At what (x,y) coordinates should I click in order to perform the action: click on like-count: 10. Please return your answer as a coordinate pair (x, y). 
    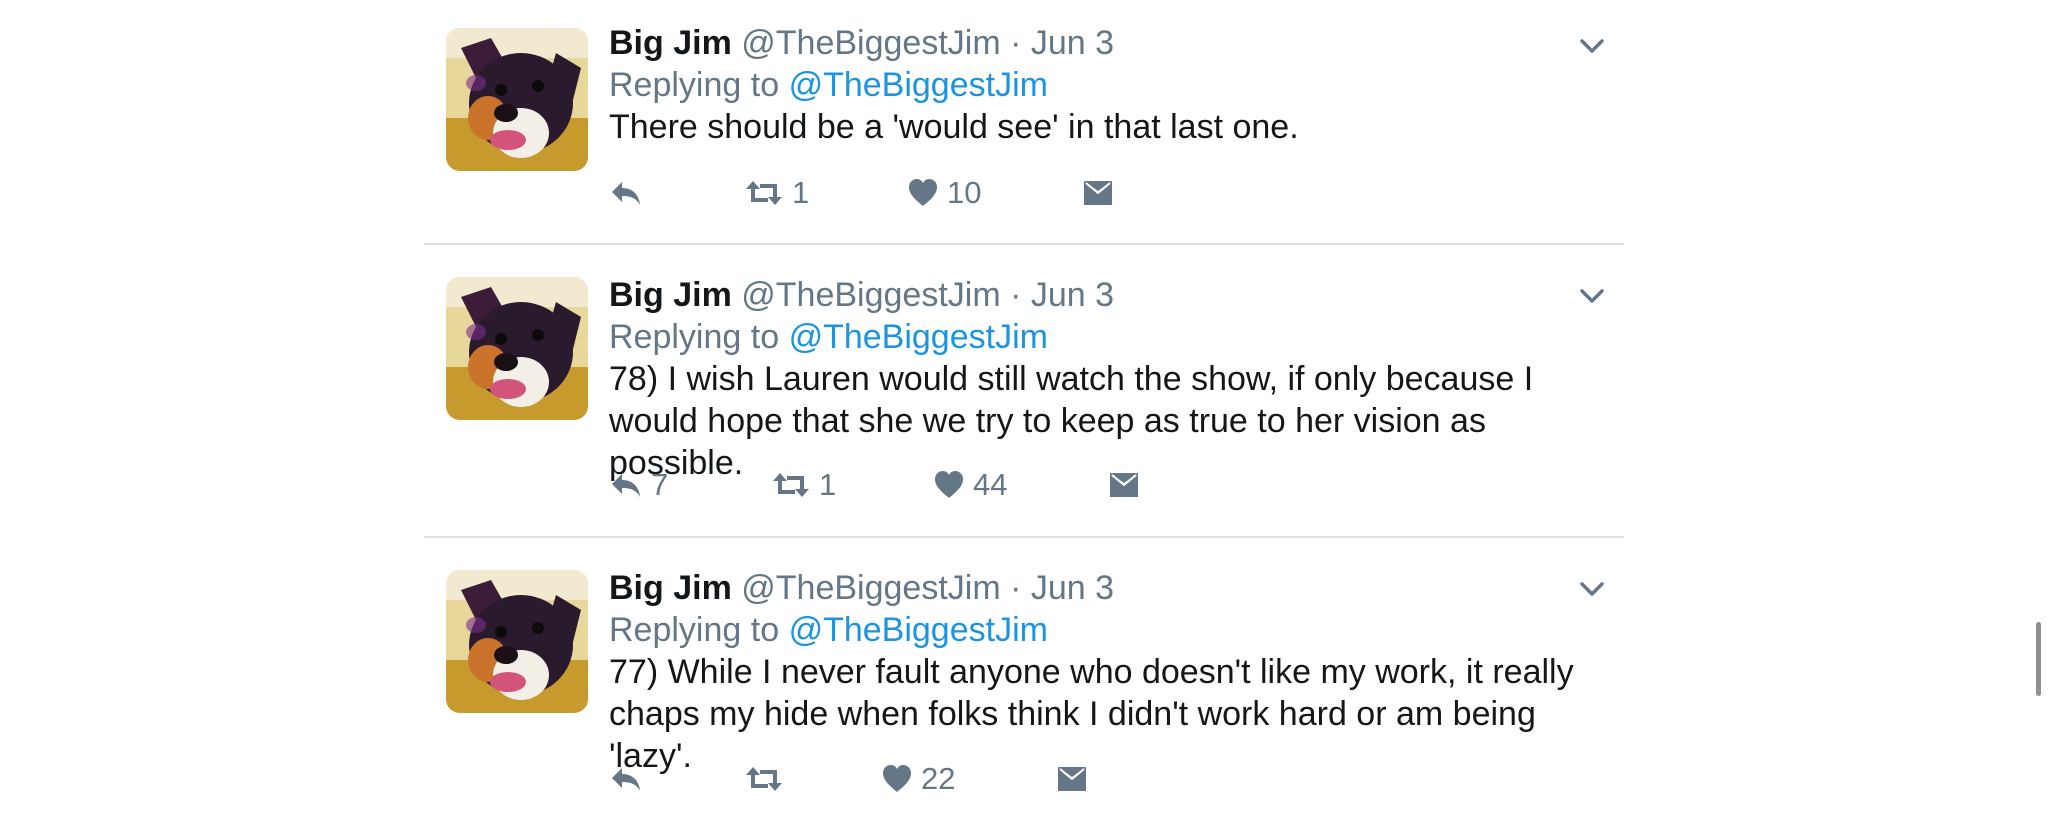
    Looking at the image, I should click on (964, 192).